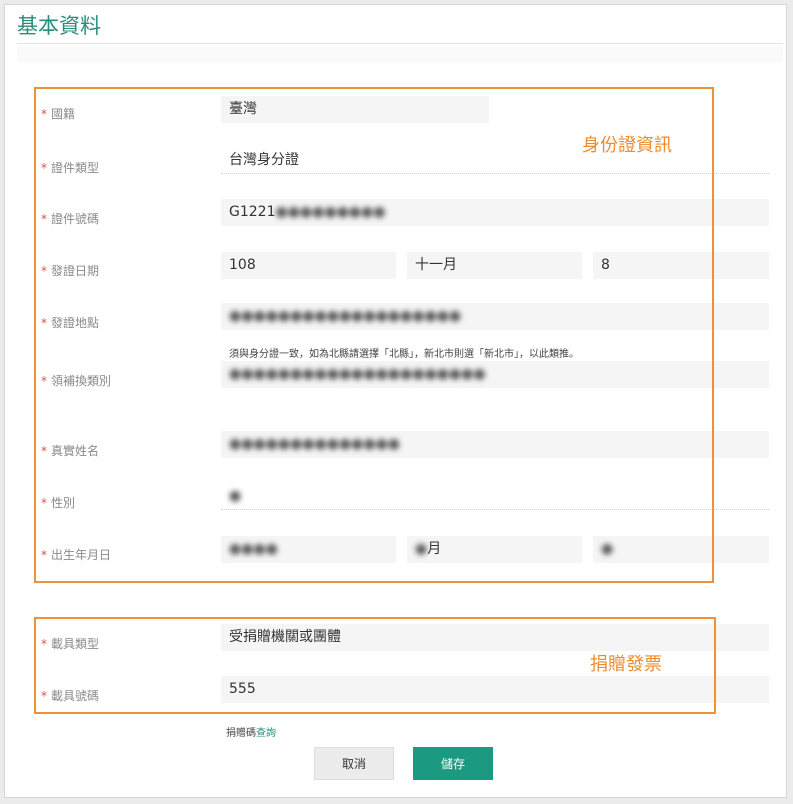 This screenshot has height=804, width=793. What do you see at coordinates (354, 763) in the screenshot?
I see `cancel-button: 取消` at bounding box center [354, 763].